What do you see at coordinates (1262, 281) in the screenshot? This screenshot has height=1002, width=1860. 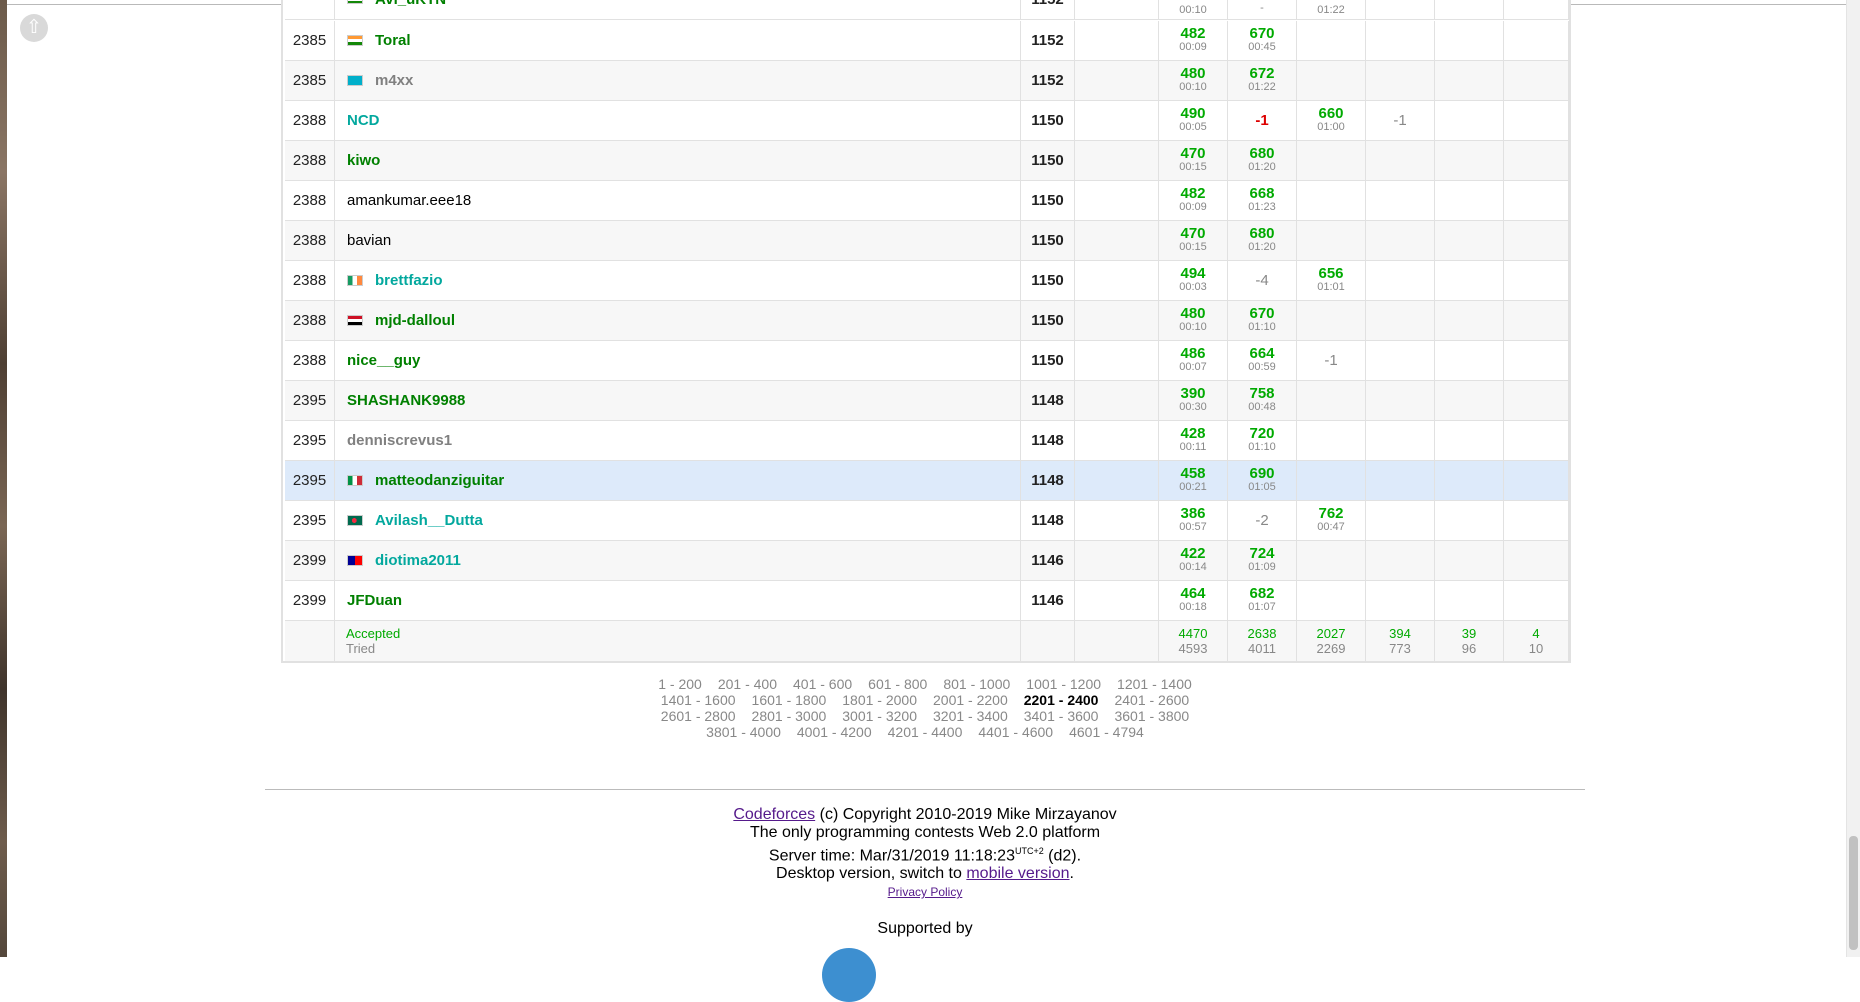 I see `problem-cell: -4` at bounding box center [1262, 281].